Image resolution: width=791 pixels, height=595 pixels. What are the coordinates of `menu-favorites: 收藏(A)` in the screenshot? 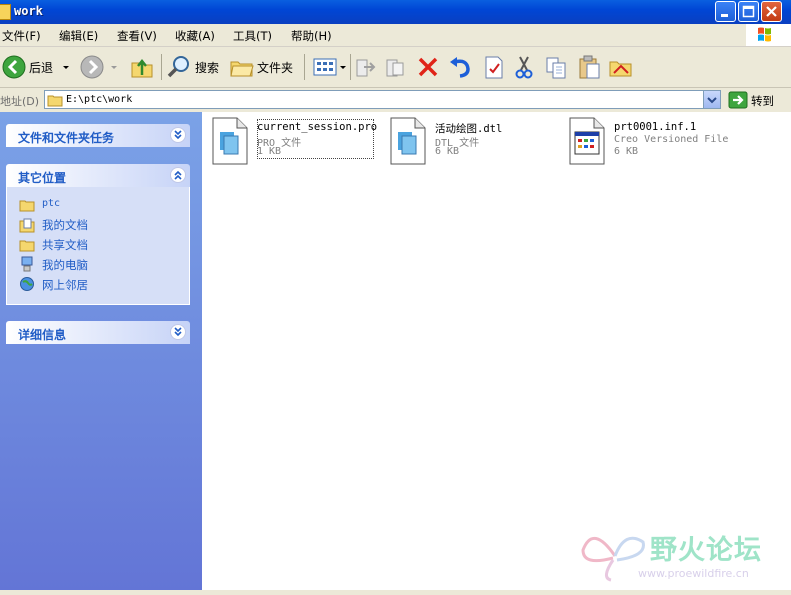 It's located at (195, 36).